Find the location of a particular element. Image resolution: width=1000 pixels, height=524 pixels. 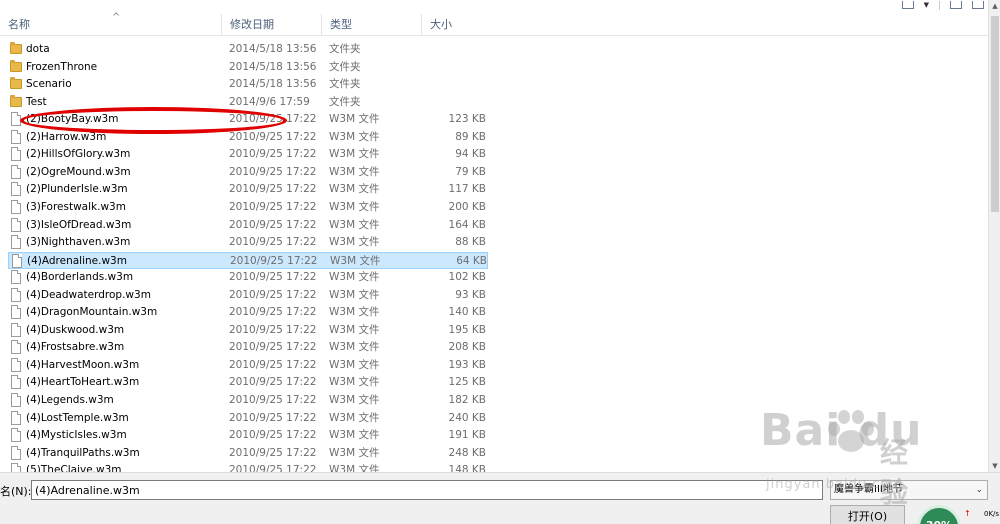

header-size: 大小 is located at coordinates (457, 25).